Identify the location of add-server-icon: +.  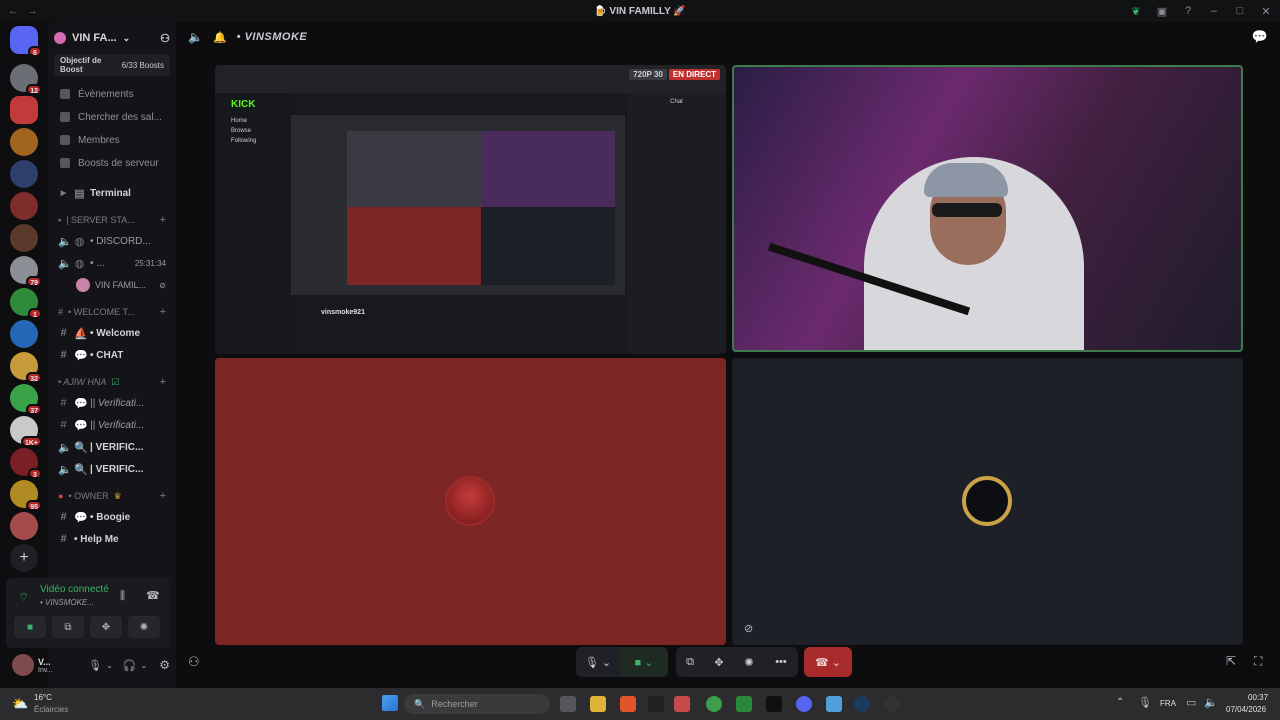
(24, 558).